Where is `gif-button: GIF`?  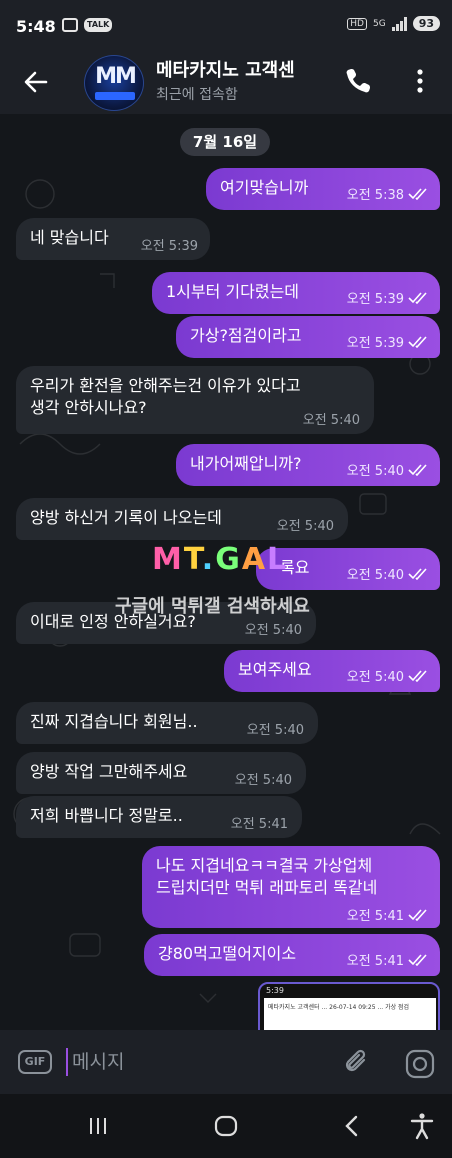
gif-button: GIF is located at coordinates (35, 1062).